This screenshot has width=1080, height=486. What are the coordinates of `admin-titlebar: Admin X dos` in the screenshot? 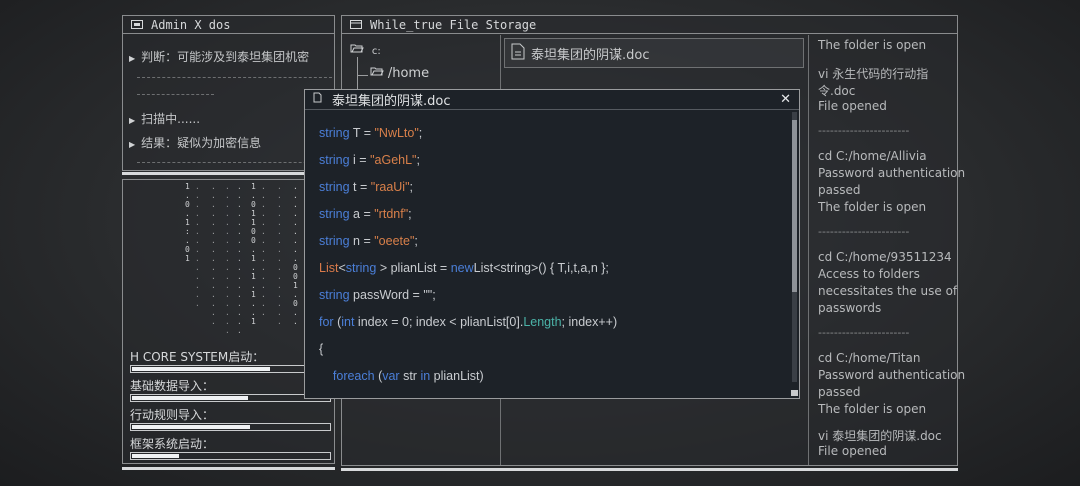 It's located at (228, 25).